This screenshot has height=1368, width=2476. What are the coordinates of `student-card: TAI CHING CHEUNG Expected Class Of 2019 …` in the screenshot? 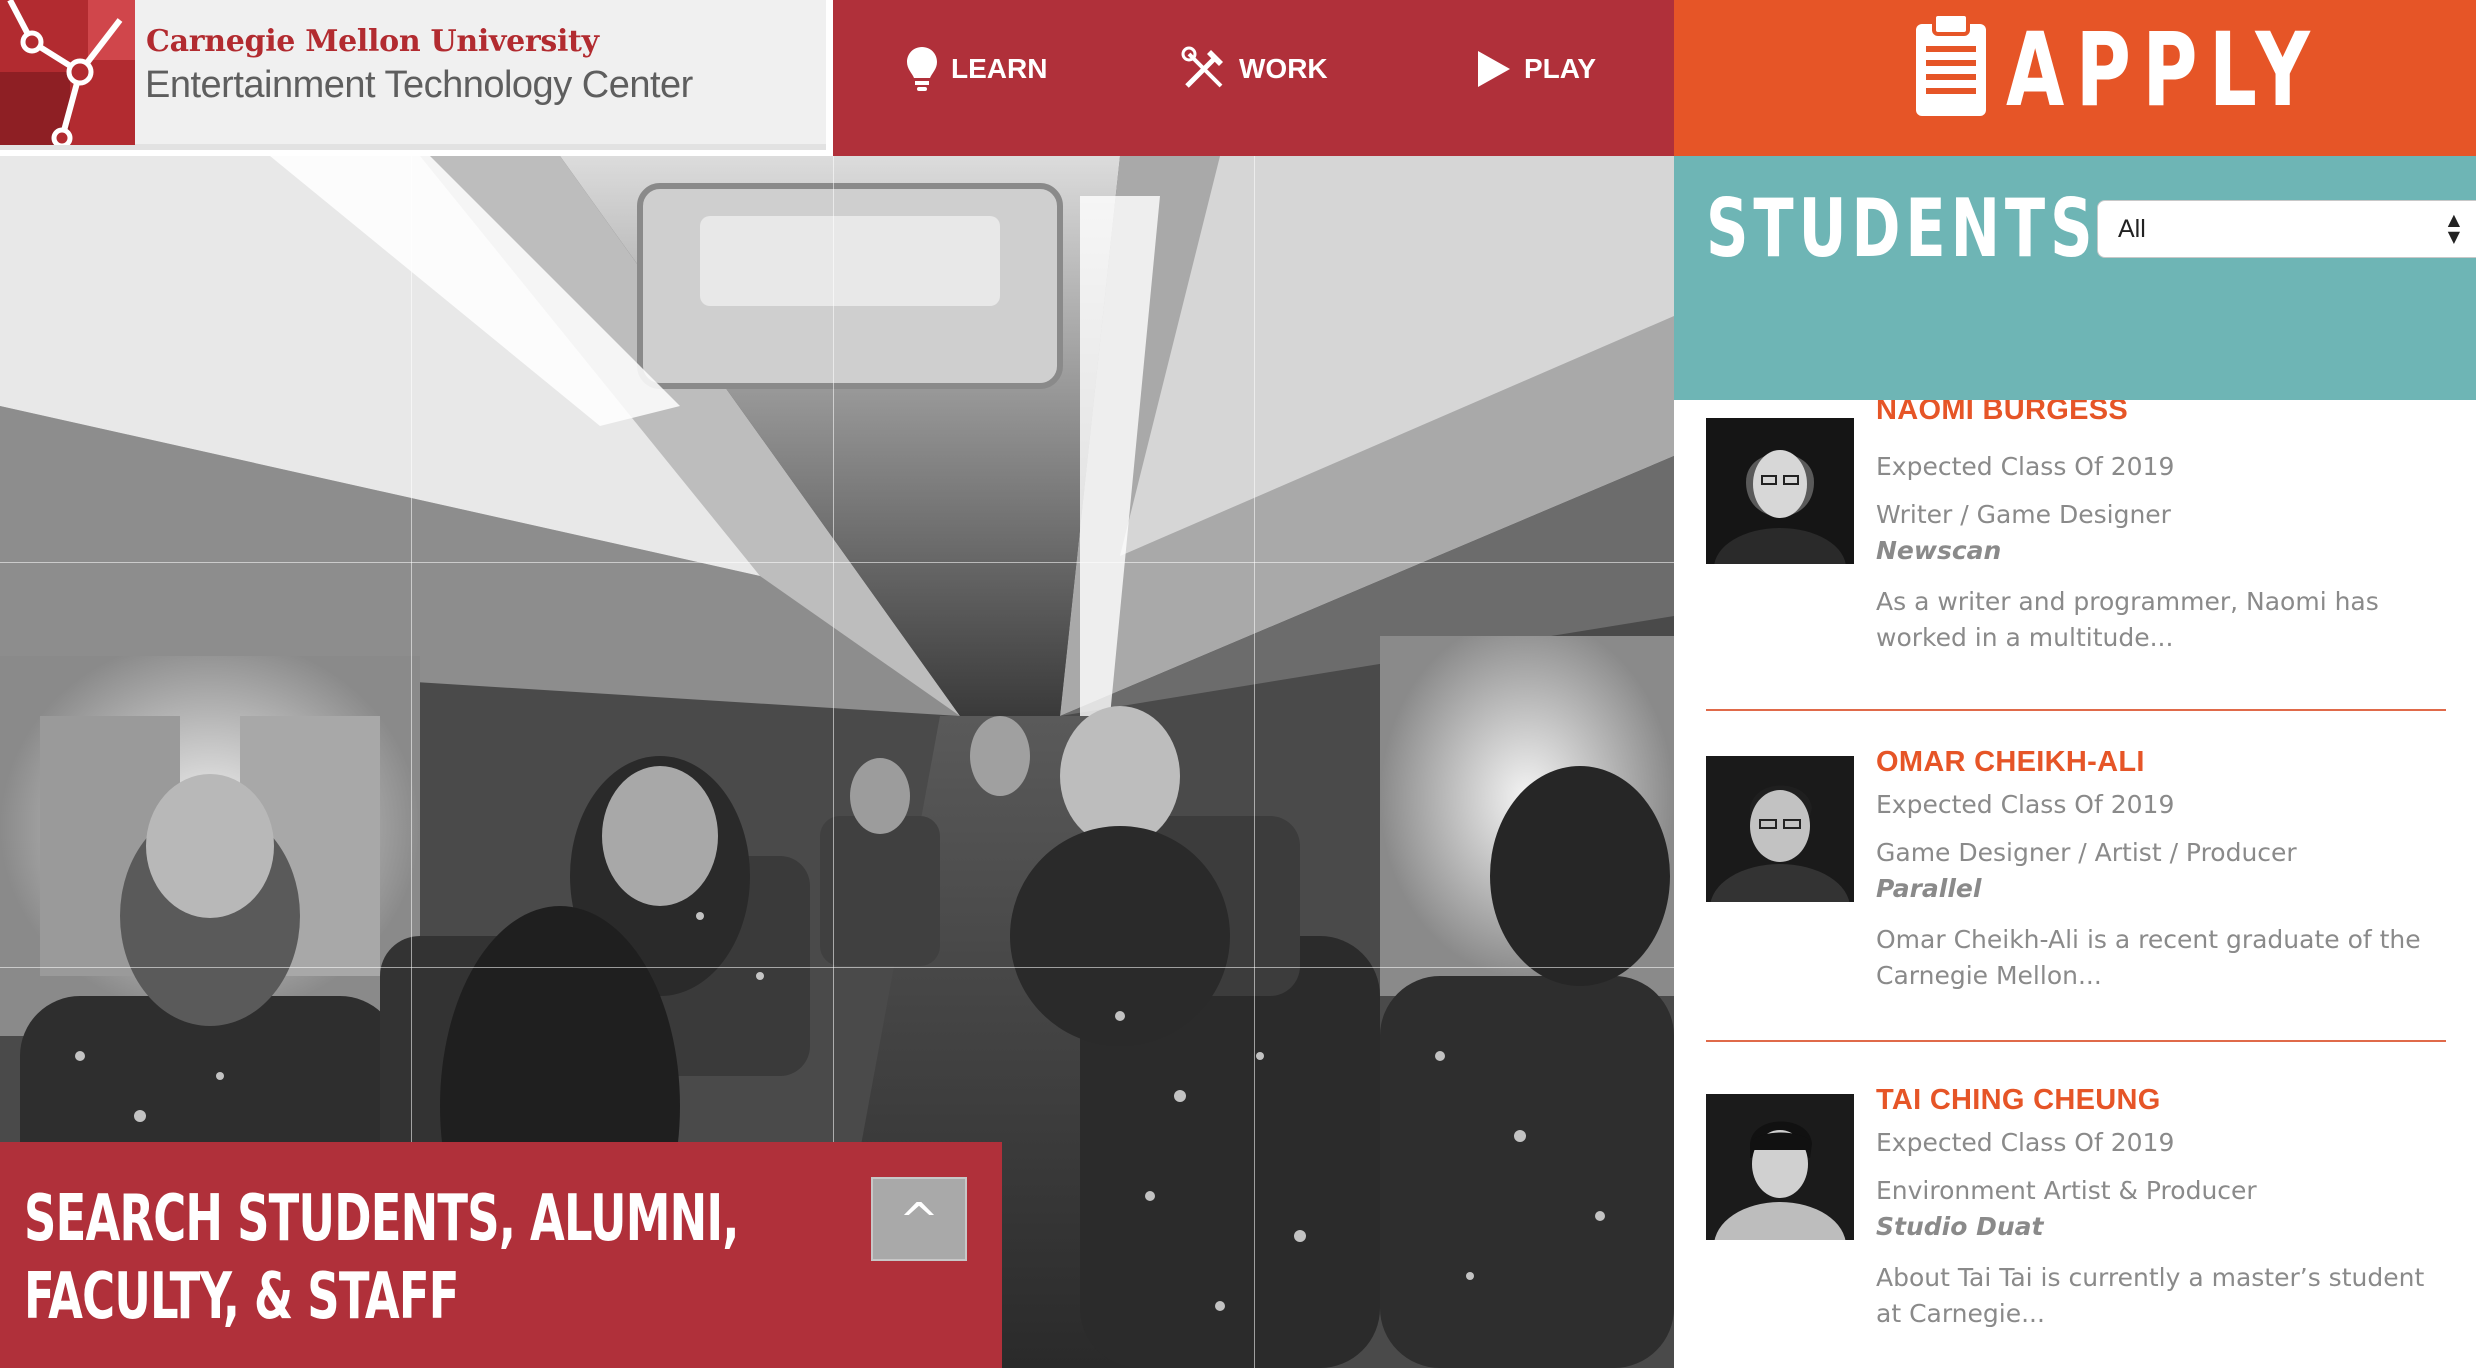 It's located at (2076, 1223).